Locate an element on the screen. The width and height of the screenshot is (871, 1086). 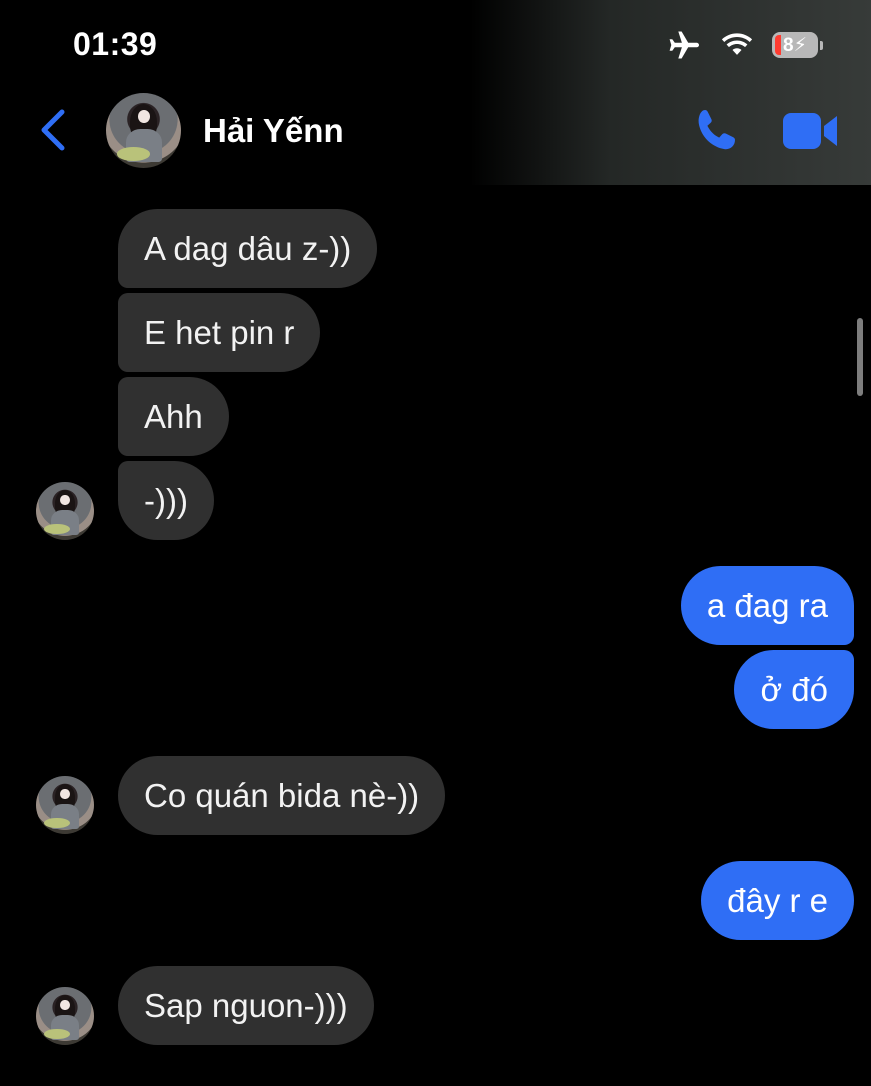
message-bubble-outgoing: ở đó is located at coordinates (794, 689).